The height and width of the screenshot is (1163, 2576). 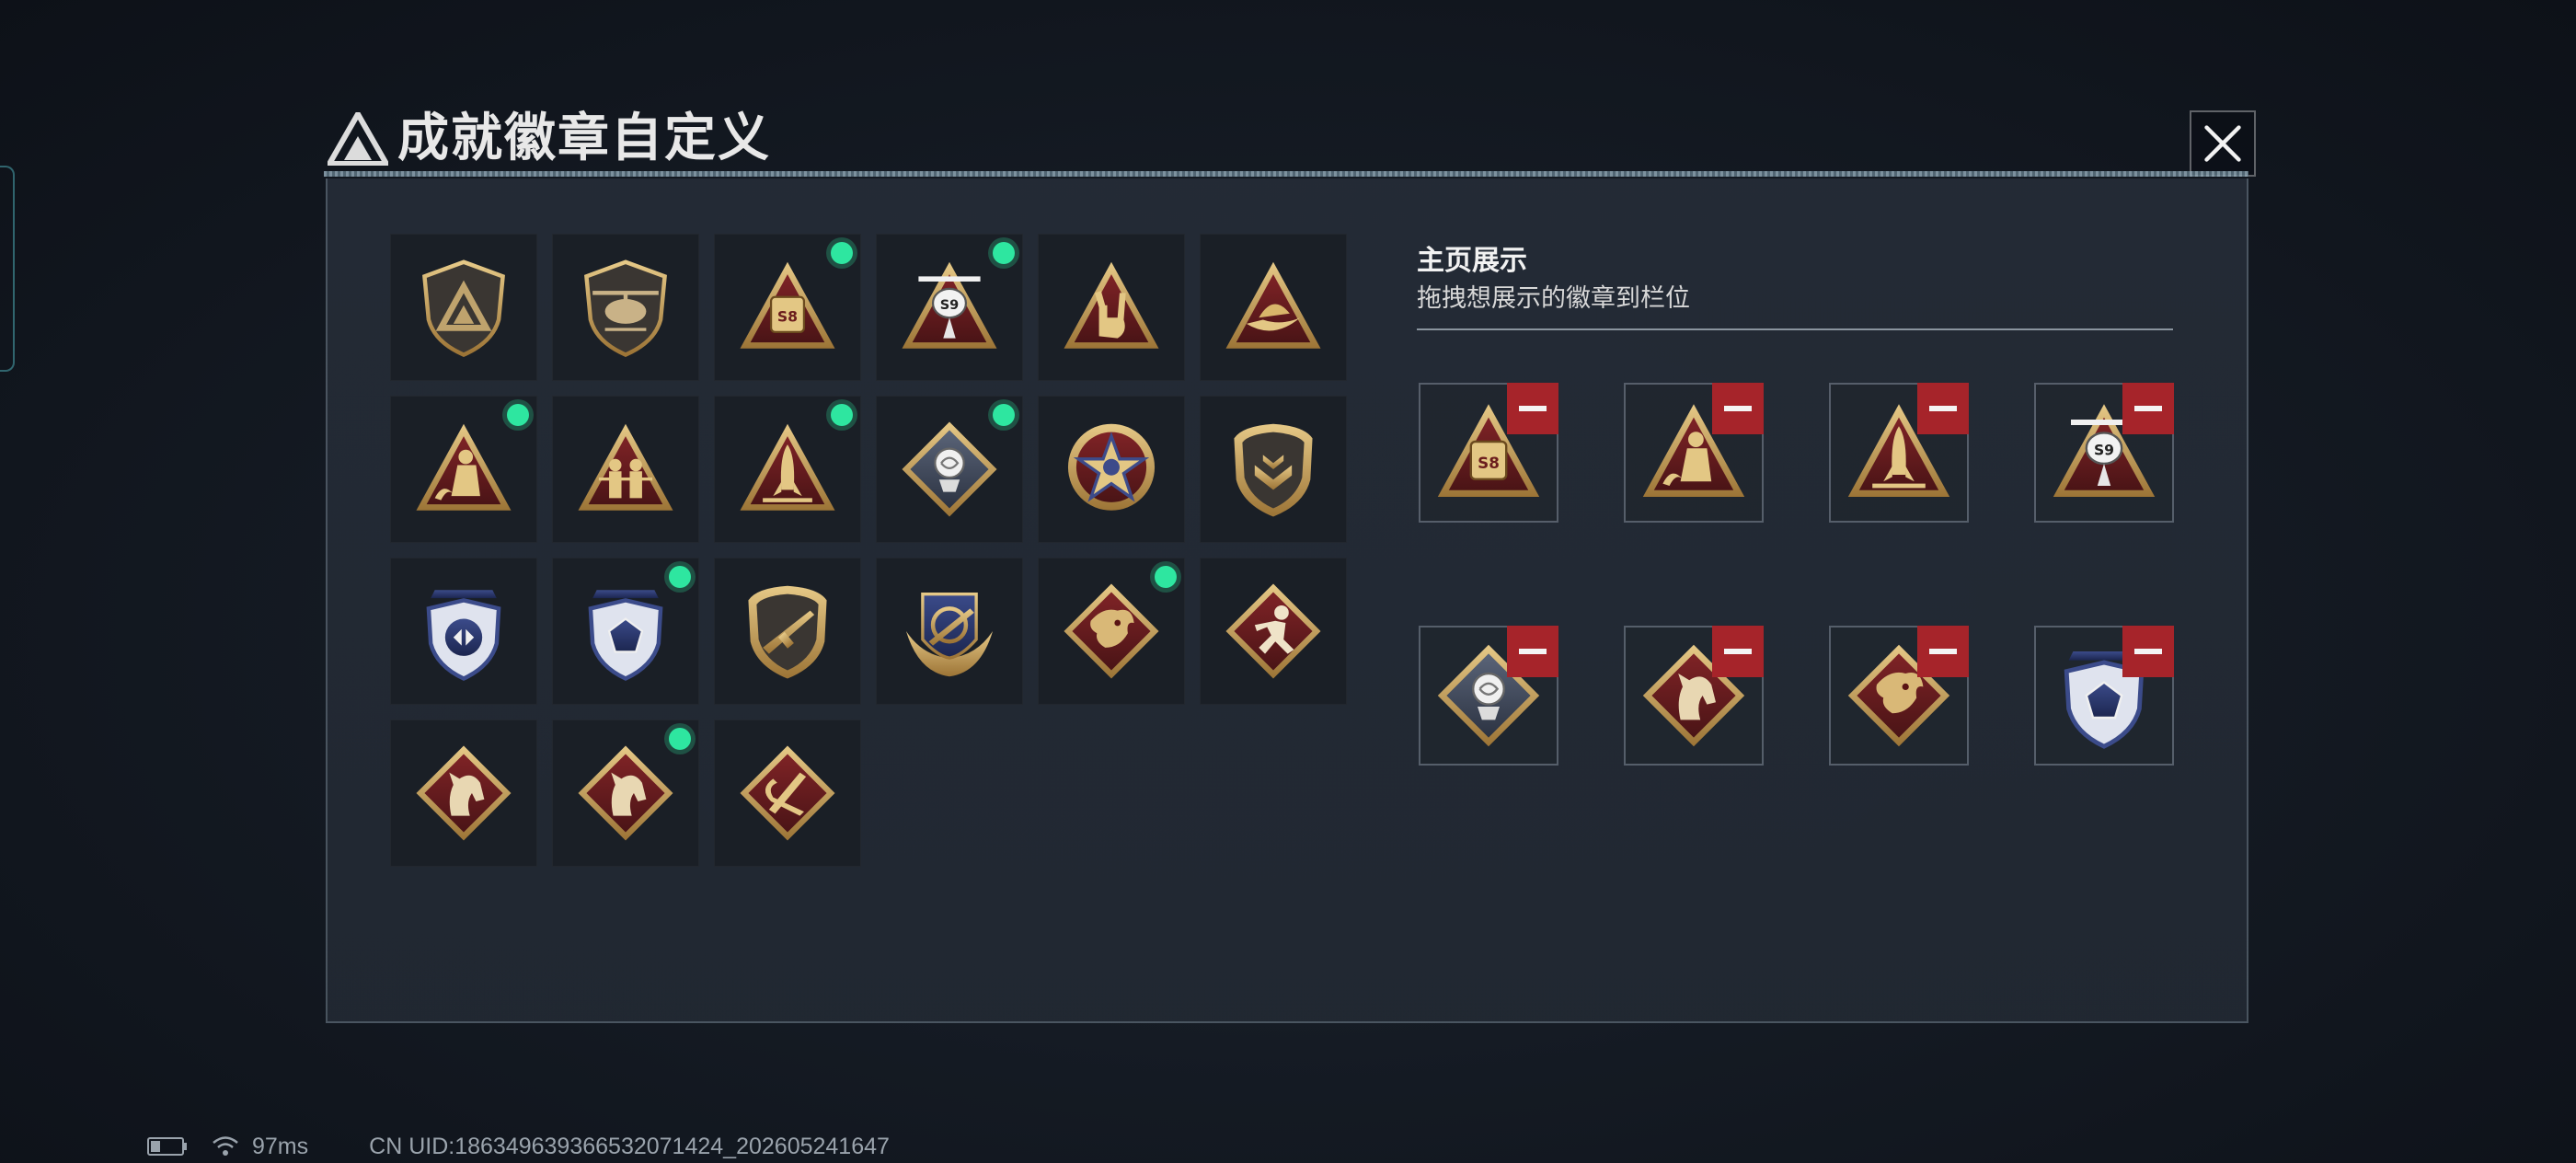 What do you see at coordinates (225, 1146) in the screenshot?
I see `wifi-icon` at bounding box center [225, 1146].